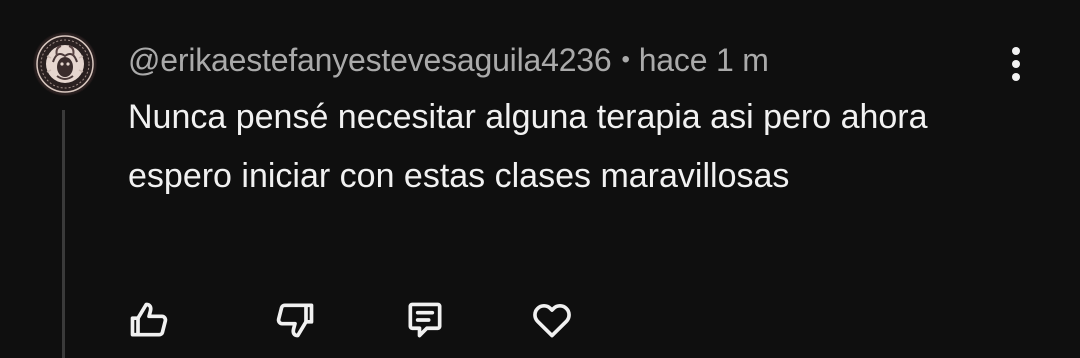 This screenshot has height=358, width=1080. I want to click on reply-button, so click(425, 320).